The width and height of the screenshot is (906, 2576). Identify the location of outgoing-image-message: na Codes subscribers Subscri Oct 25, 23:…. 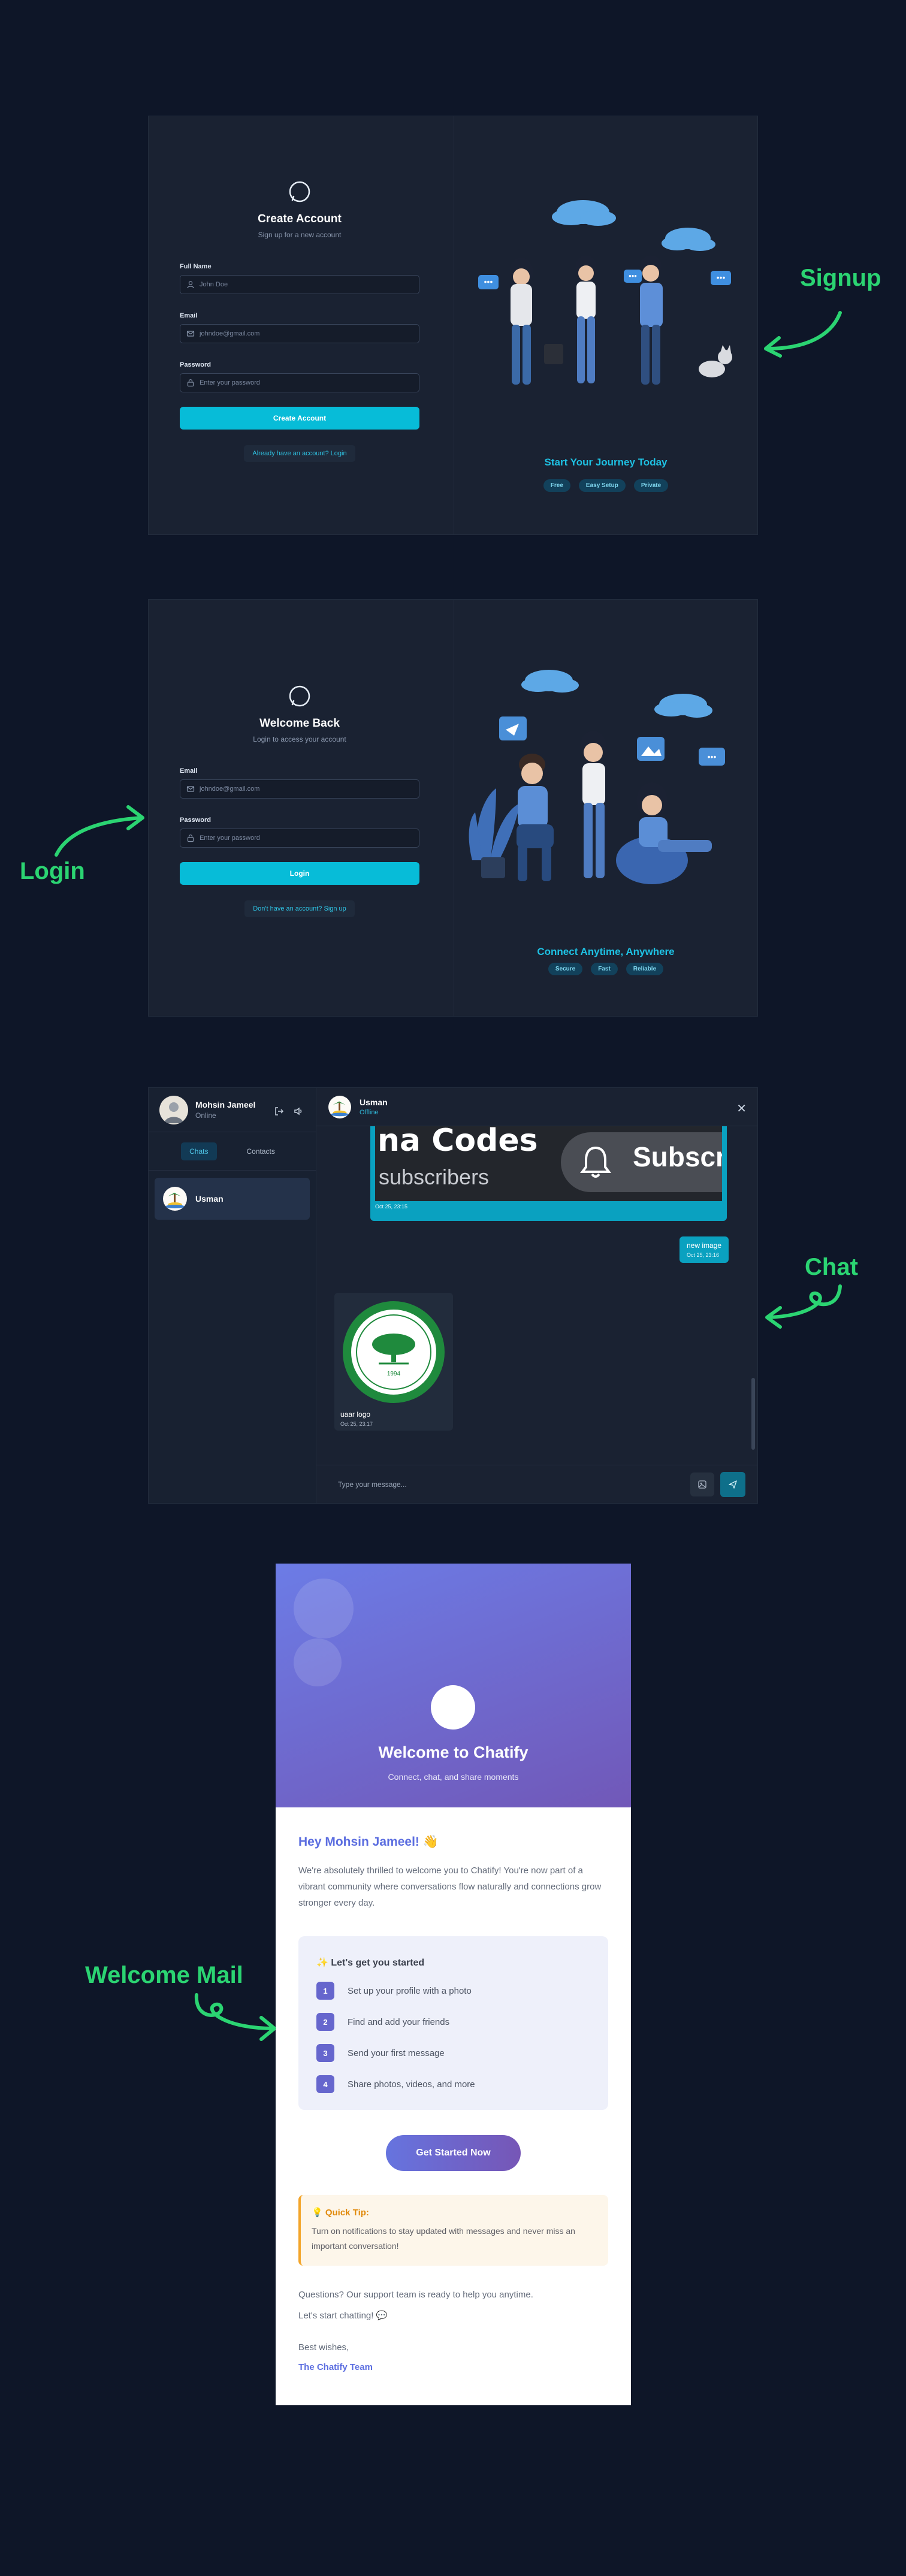
(548, 1173).